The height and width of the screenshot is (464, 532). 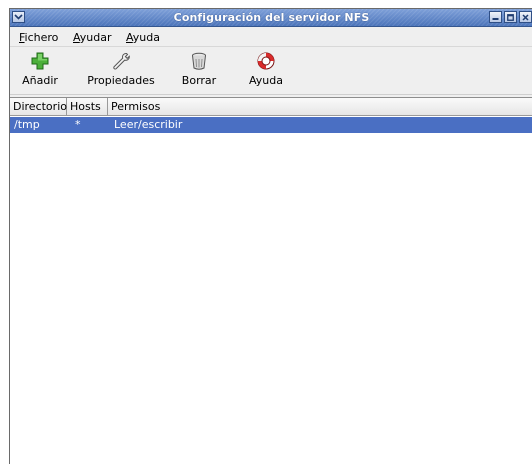 I want to click on menu-ayudar: Ayudar, so click(x=92, y=37).